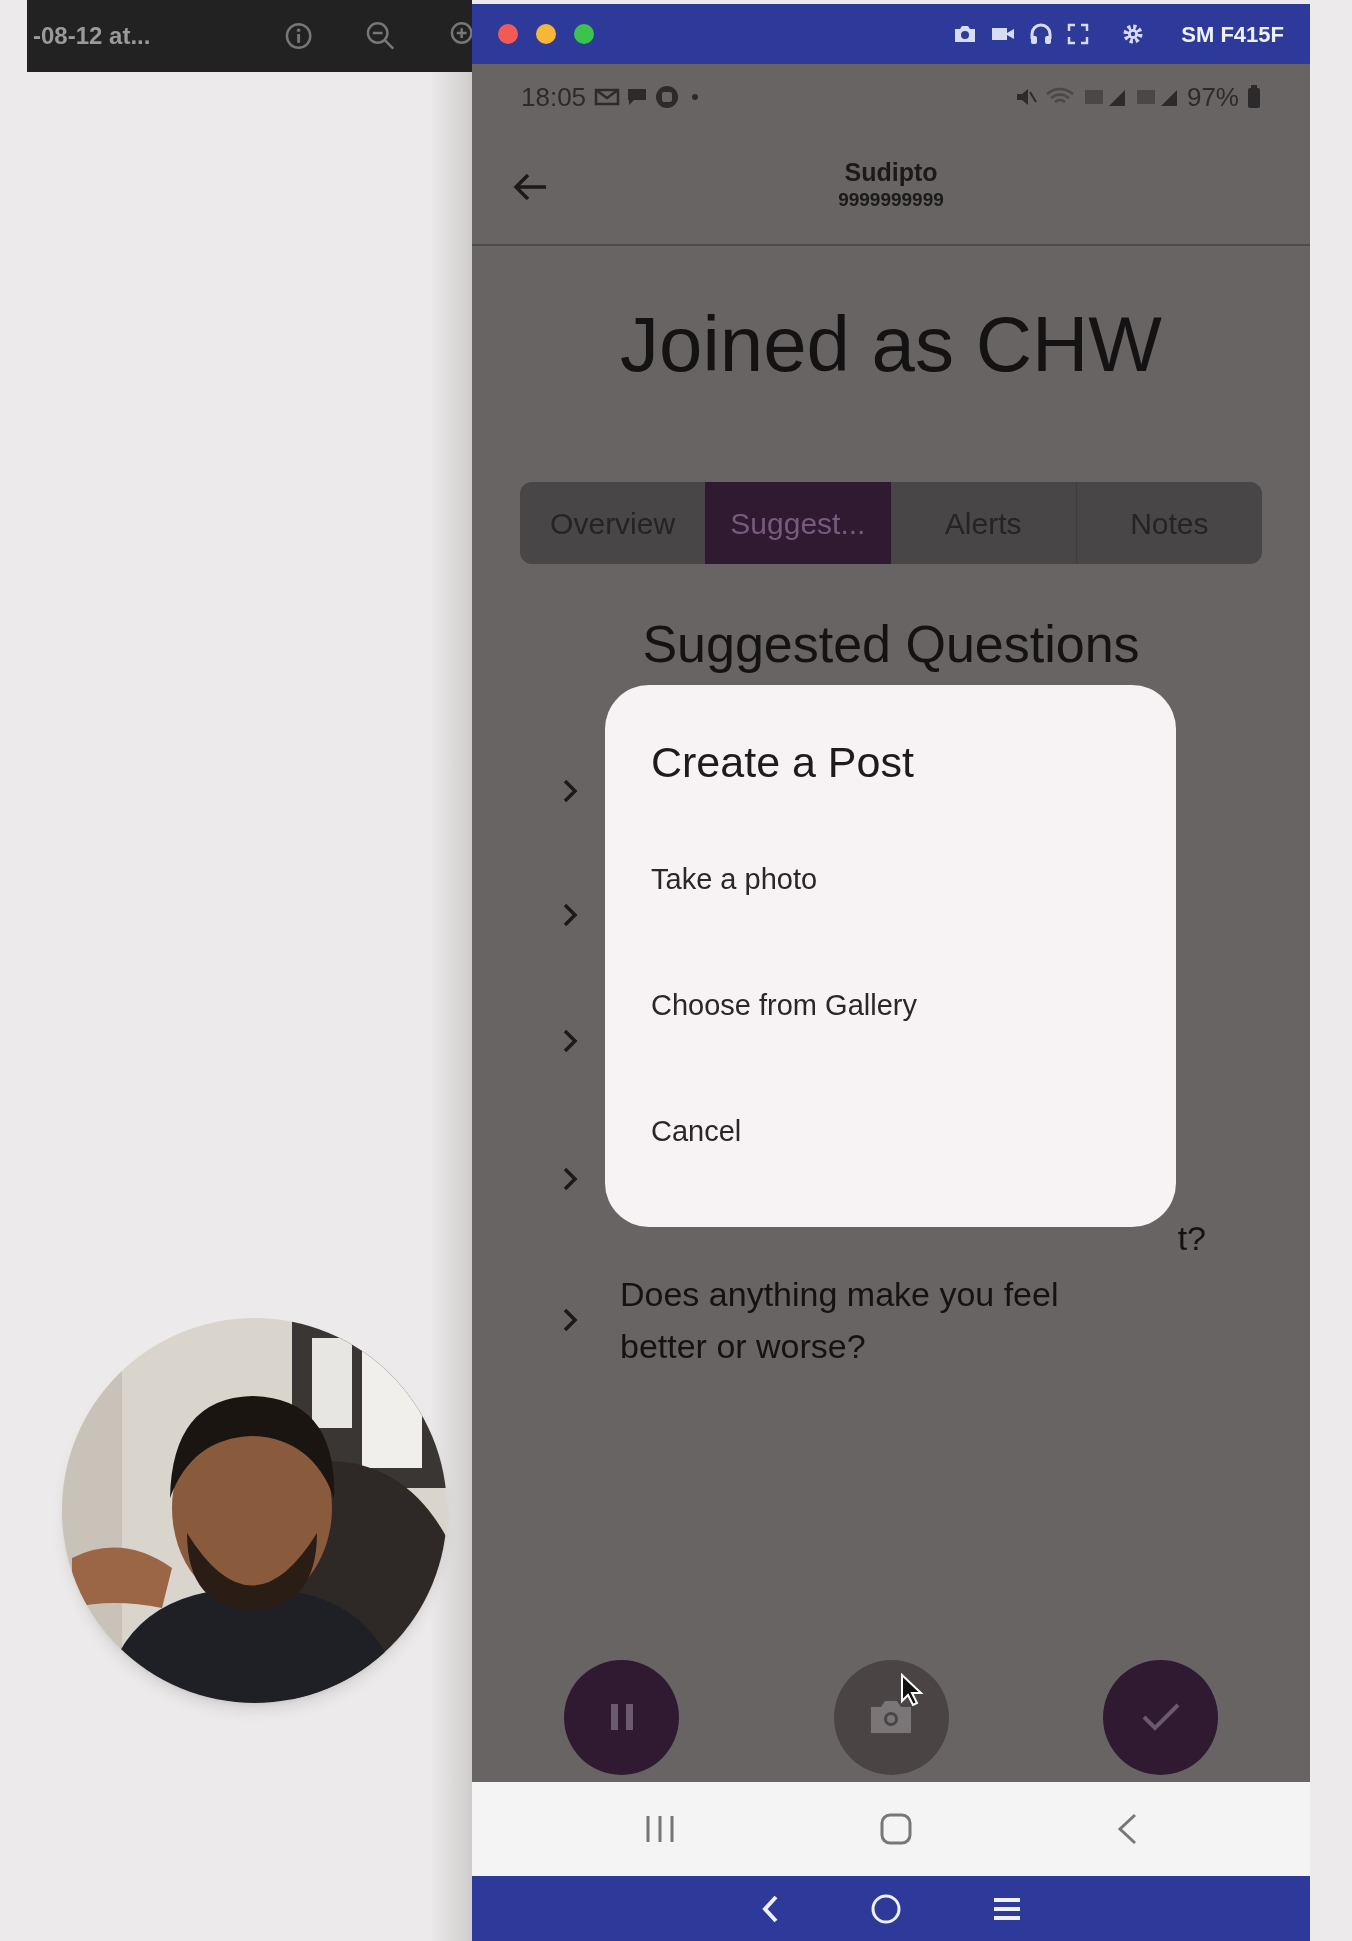  Describe the element at coordinates (607, 97) in the screenshot. I see `mail-icon` at that location.